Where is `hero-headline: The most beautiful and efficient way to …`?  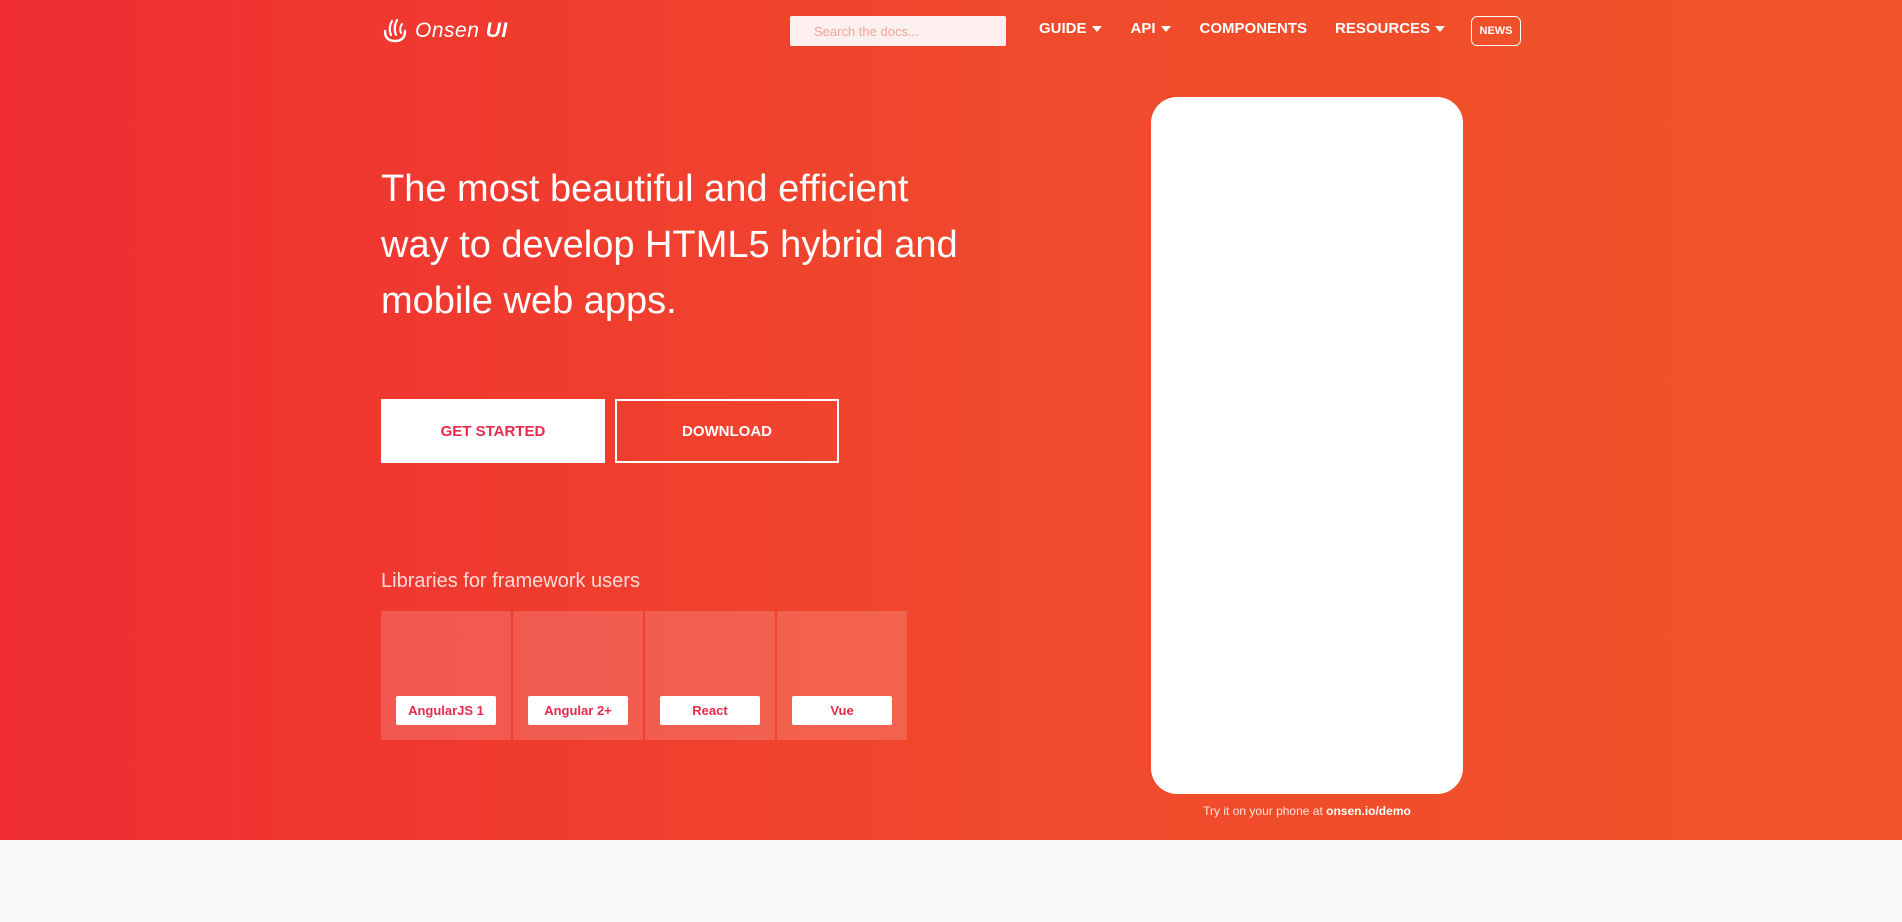 hero-headline: The most beautiful and efficient way to … is located at coordinates (669, 245).